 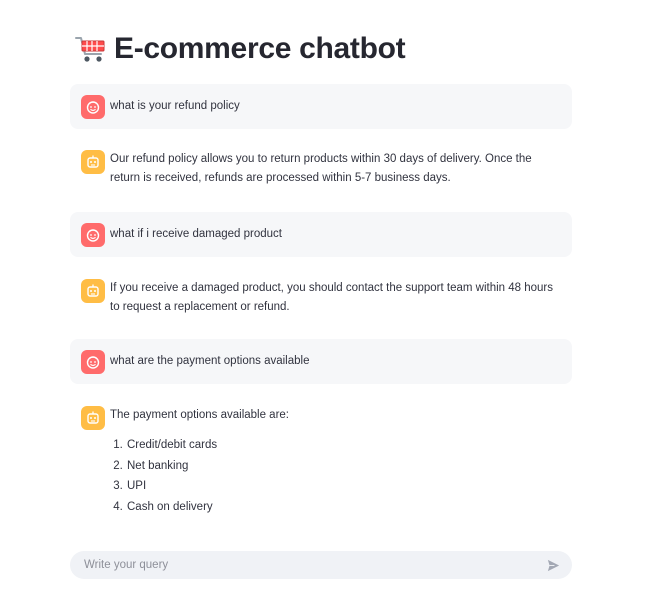 I want to click on chat-message-user: what if i receive damaged product, so click(x=321, y=234).